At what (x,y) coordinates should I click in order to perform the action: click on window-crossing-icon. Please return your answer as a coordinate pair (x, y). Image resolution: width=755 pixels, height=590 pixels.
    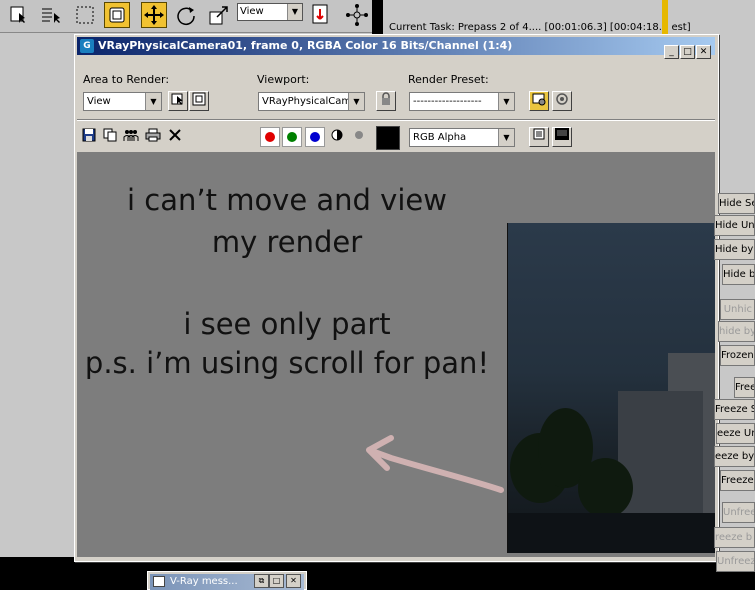
    Looking at the image, I should click on (117, 15).